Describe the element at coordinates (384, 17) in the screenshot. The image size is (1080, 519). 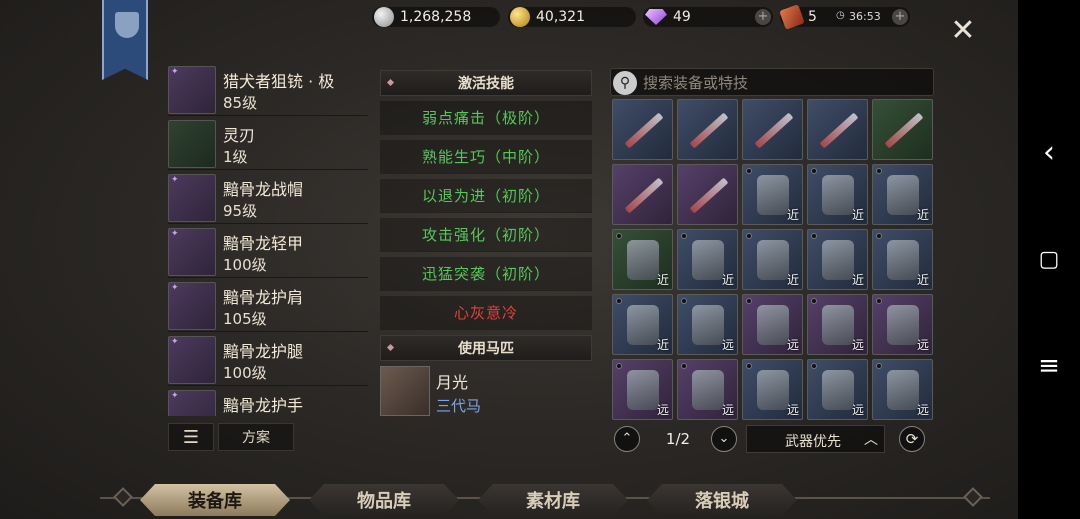
I see `silver-coin-icon` at that location.